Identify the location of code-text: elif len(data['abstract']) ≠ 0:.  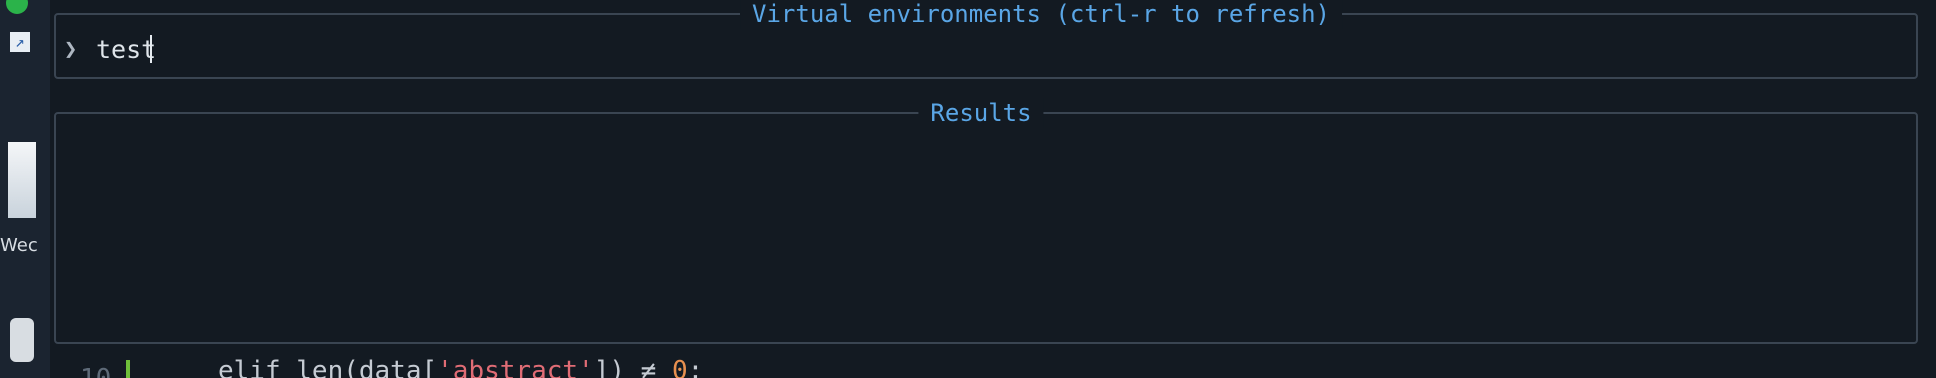
(460, 367).